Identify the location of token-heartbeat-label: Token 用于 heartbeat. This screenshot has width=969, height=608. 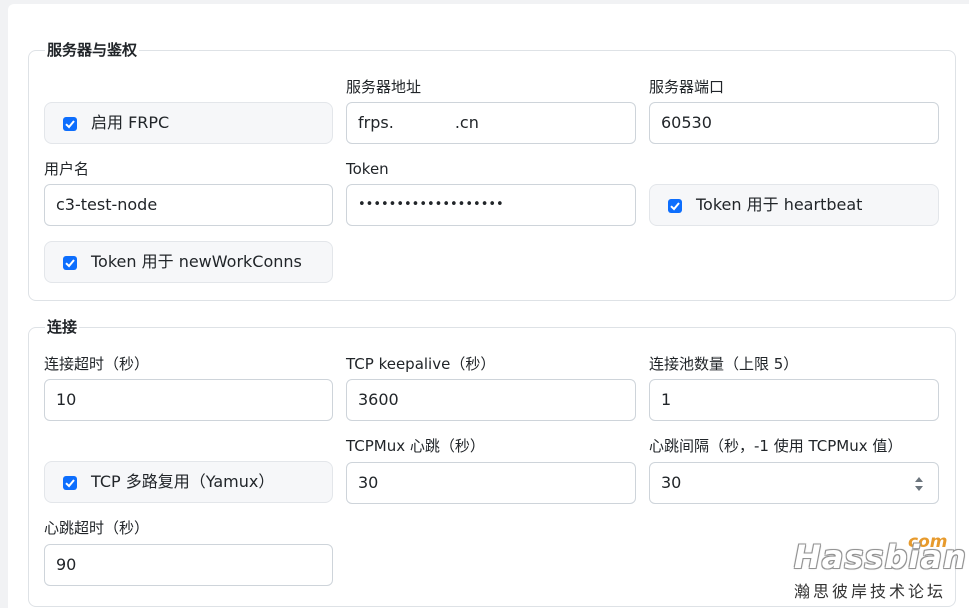
(779, 204).